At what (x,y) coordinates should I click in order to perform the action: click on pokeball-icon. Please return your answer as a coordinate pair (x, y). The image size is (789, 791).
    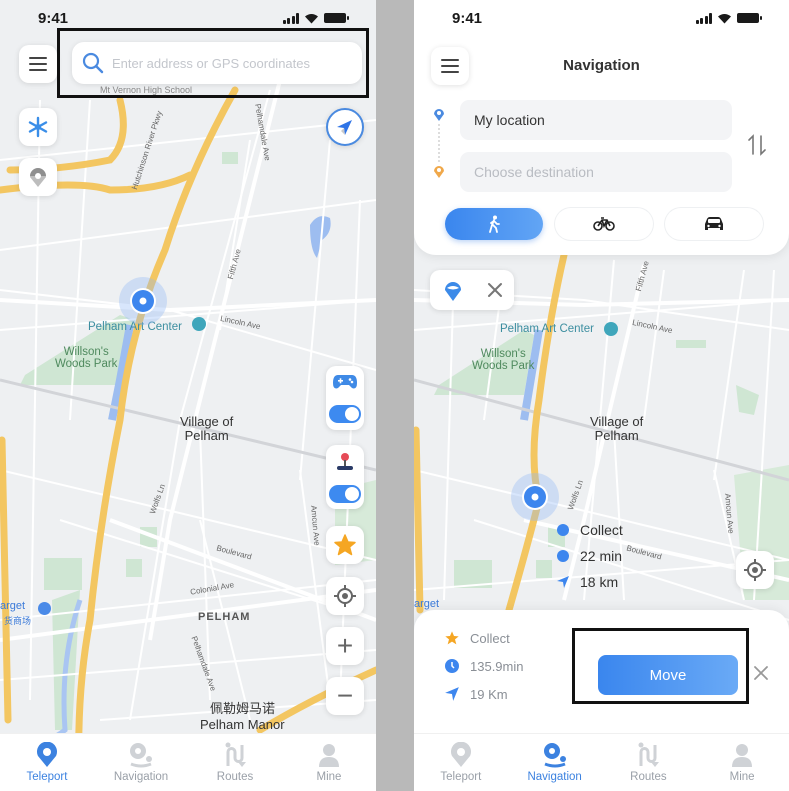
    Looking at the image, I should click on (38, 177).